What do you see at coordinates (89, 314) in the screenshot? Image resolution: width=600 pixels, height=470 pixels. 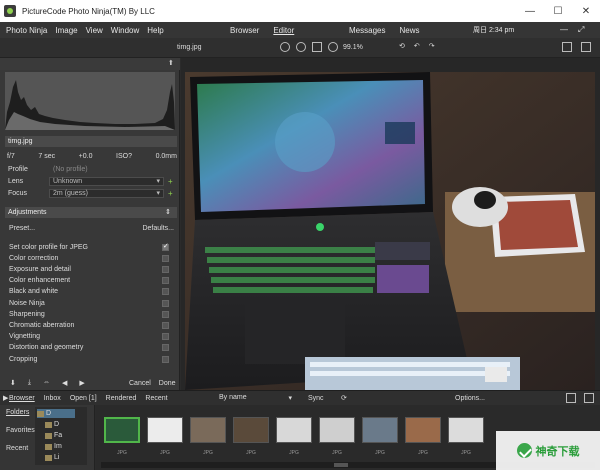 I see `adjustment-item: Sharpening` at bounding box center [89, 314].